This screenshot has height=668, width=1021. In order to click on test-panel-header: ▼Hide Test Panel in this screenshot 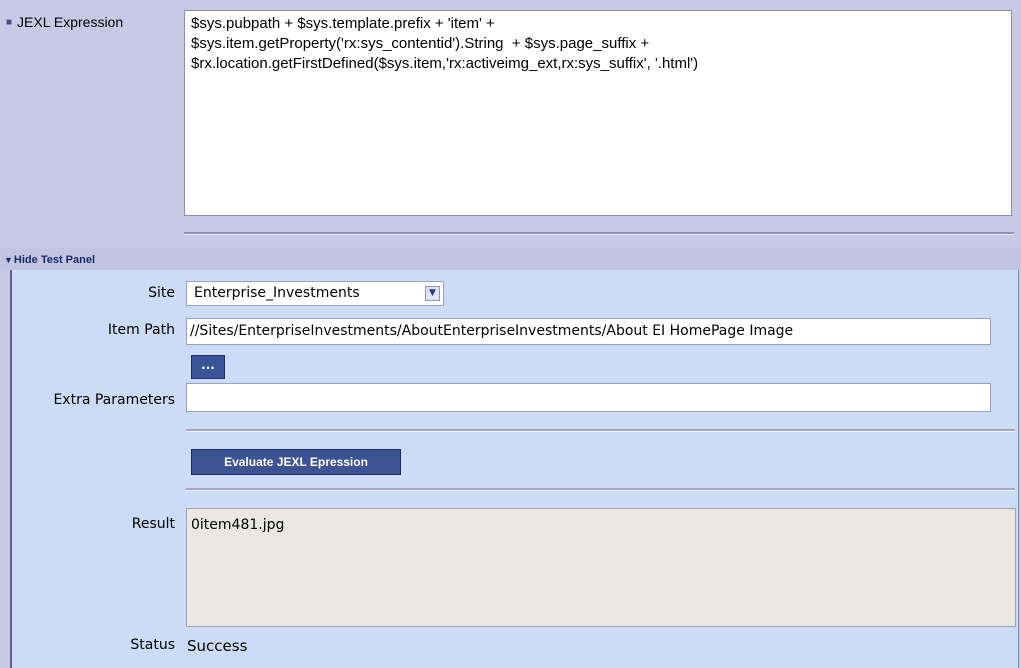, I will do `click(510, 259)`.